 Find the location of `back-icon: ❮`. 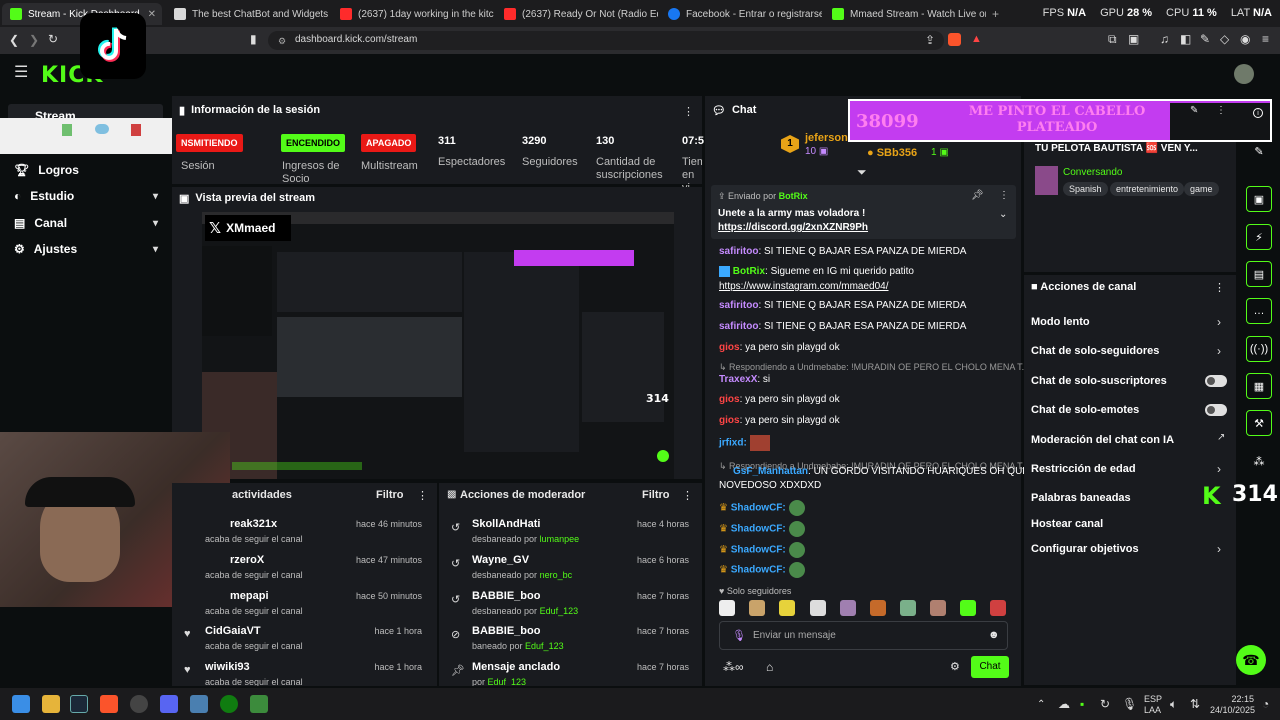

back-icon: ❮ is located at coordinates (14, 40).